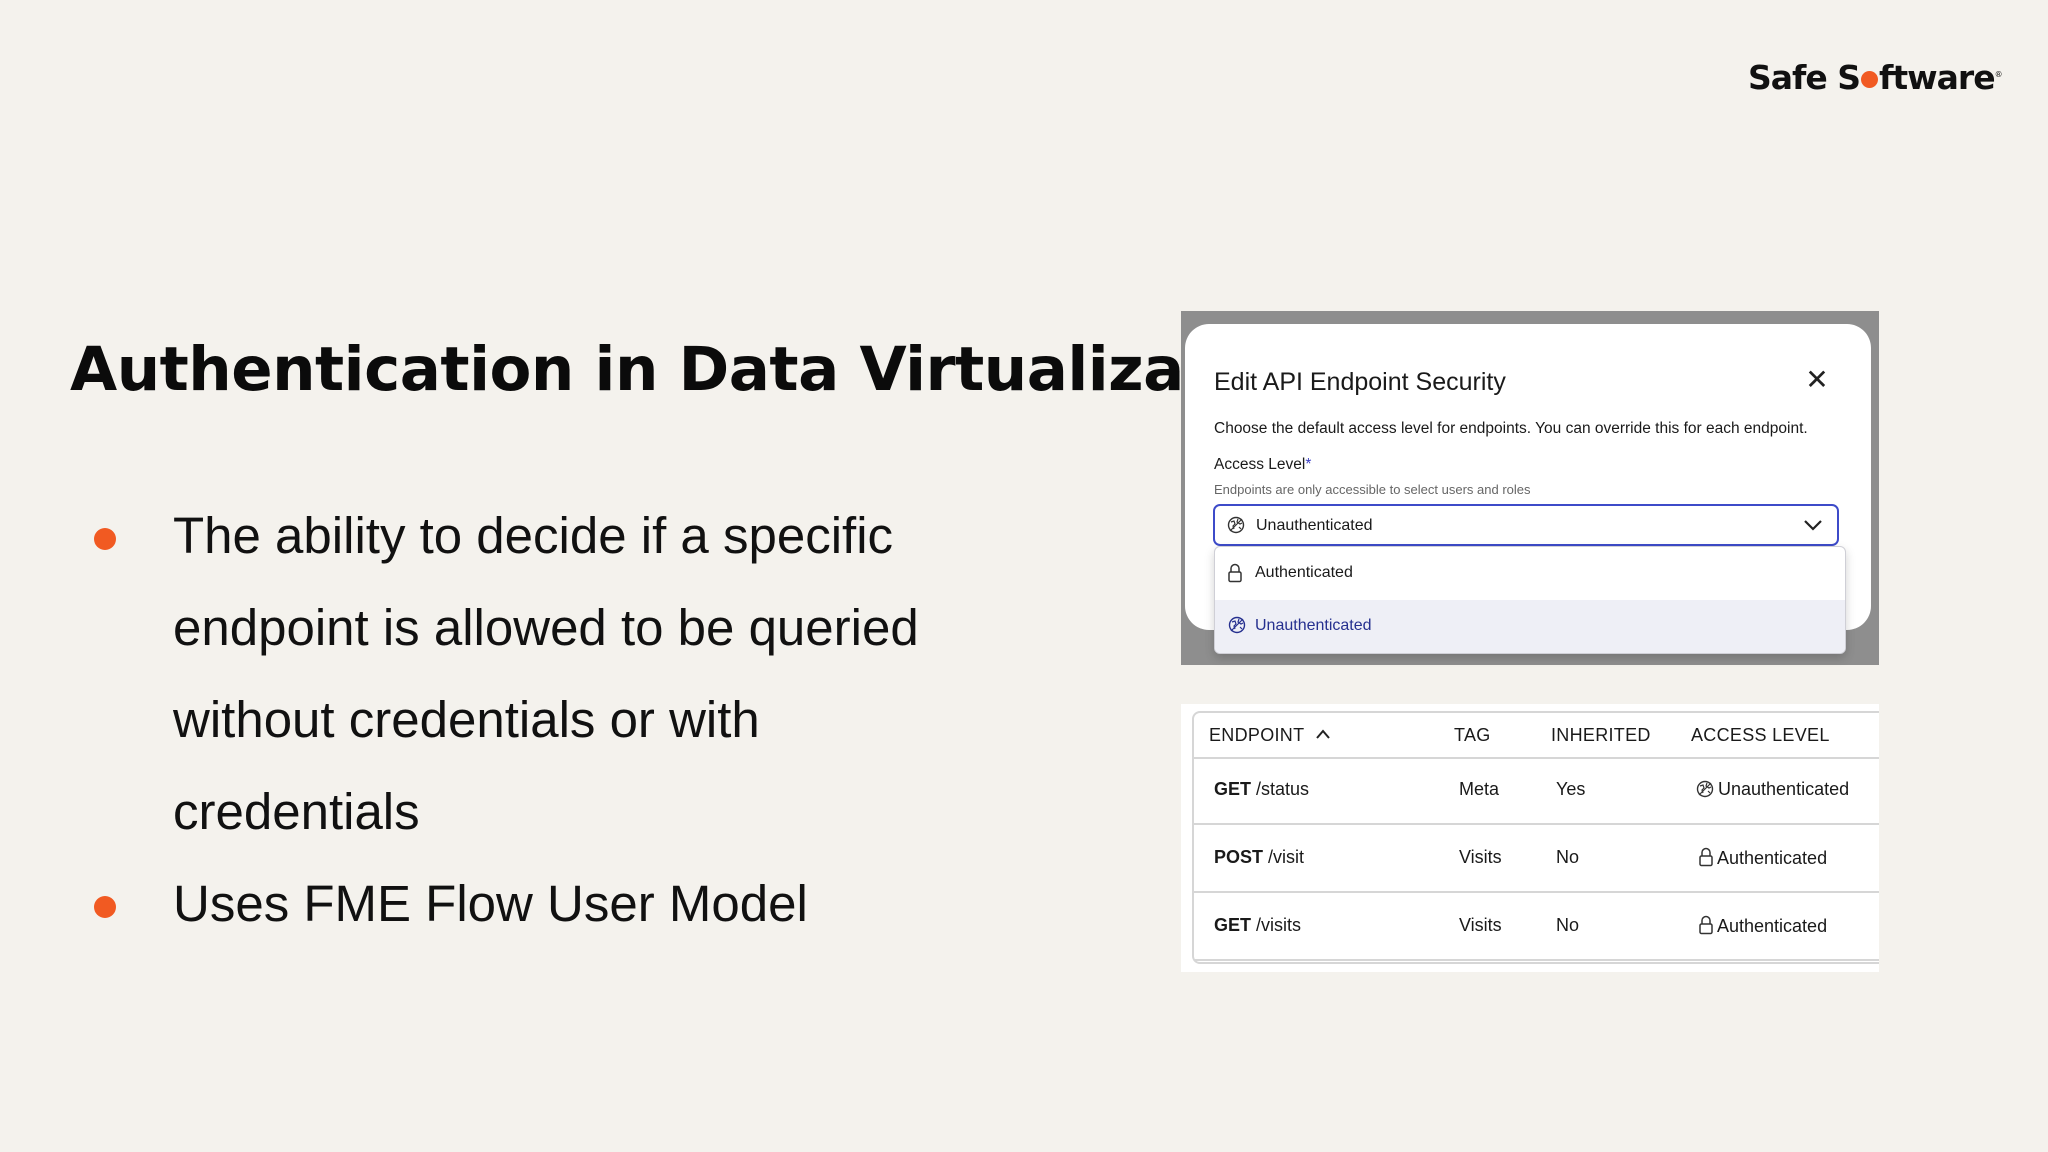 The width and height of the screenshot is (2048, 1152). What do you see at coordinates (1472, 735) in the screenshot?
I see `column-header-tag: TAG` at bounding box center [1472, 735].